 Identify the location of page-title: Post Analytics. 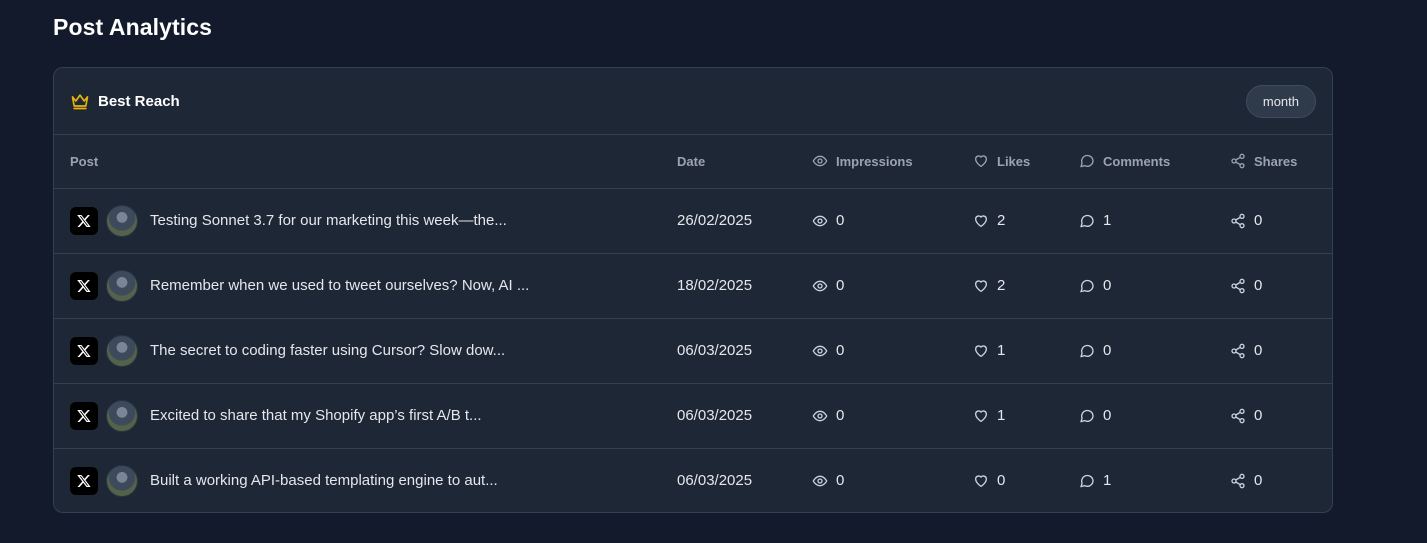
(133, 27).